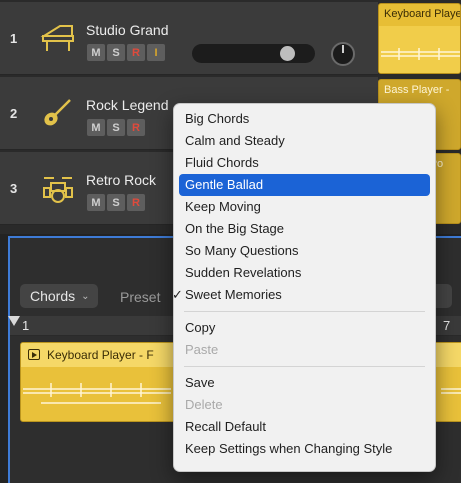 The width and height of the screenshot is (461, 483). What do you see at coordinates (422, 14) in the screenshot?
I see `region-label: Keyboard Player` at bounding box center [422, 14].